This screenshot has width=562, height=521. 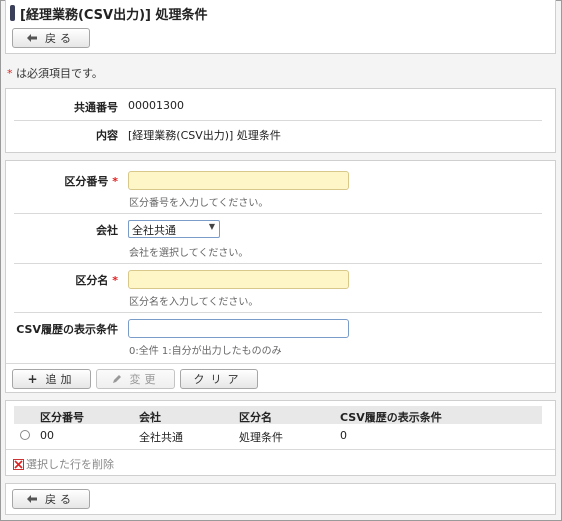 I want to click on kubun-name-input, so click(x=238, y=279).